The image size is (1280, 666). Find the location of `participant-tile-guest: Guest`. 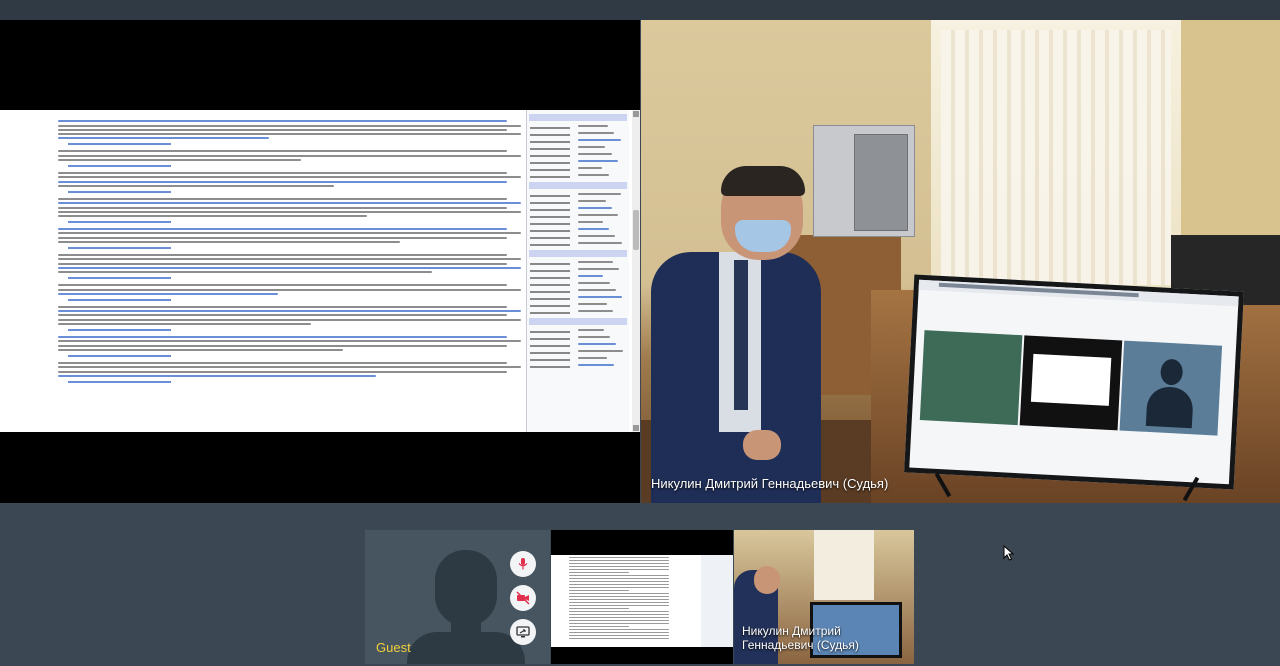

participant-tile-guest: Guest is located at coordinates (457, 597).